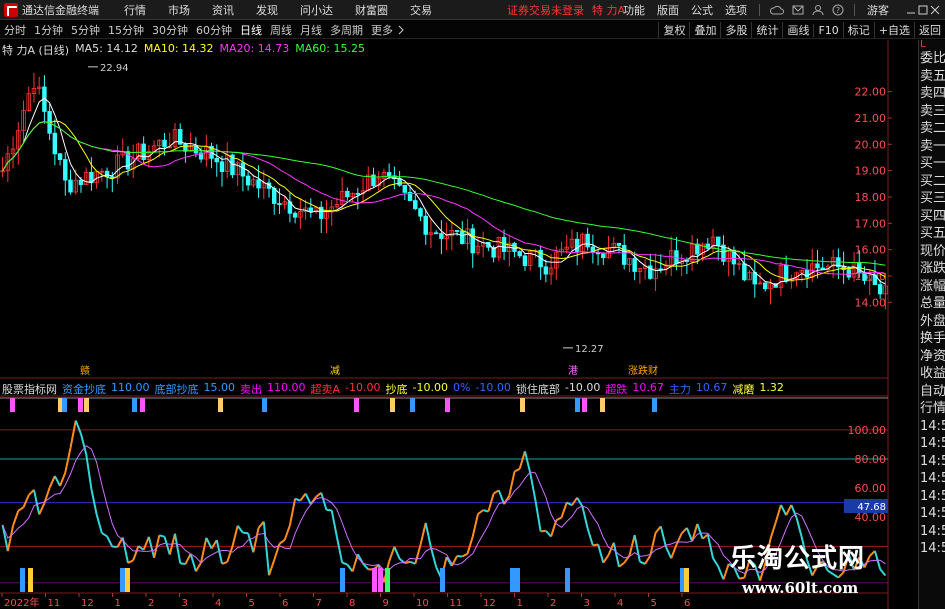  I want to click on menu-market: 行情, so click(135, 10).